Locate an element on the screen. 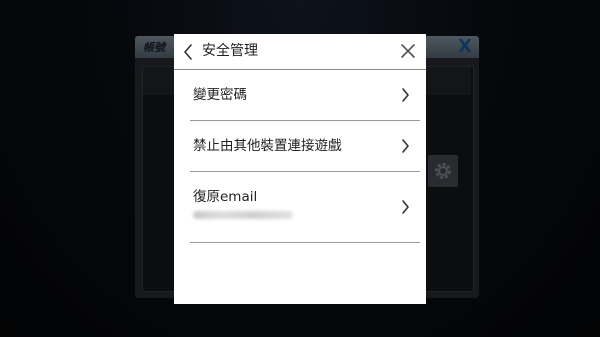 Image resolution: width=600 pixels, height=337 pixels. change-password-item: 變更密碼 is located at coordinates (305, 95).